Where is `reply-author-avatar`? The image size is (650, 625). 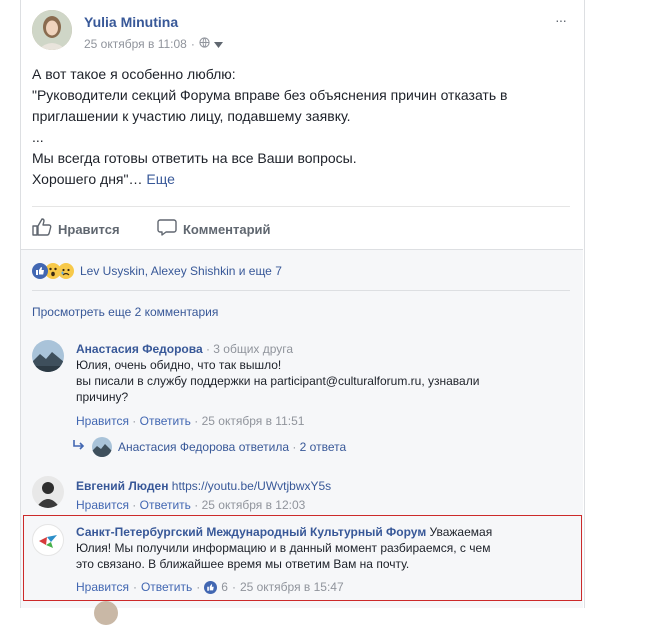
reply-author-avatar is located at coordinates (102, 447).